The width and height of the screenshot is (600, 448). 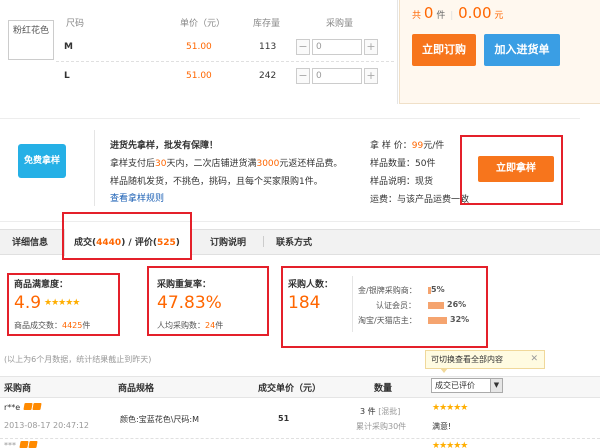 I want to click on value: 现货, so click(x=424, y=182).